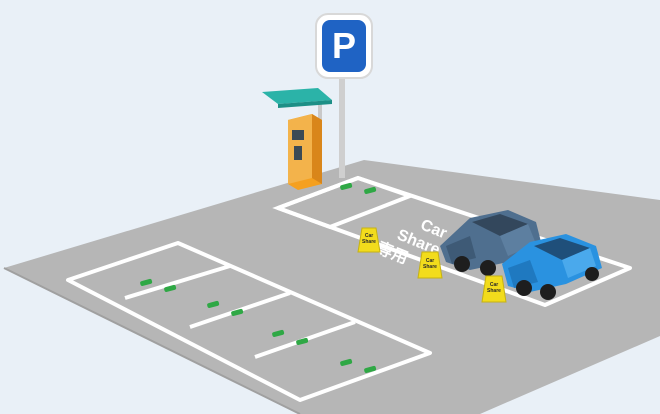 This screenshot has height=414, width=660. Describe the element at coordinates (344, 45) in the screenshot. I see `sign-letter: P` at that location.